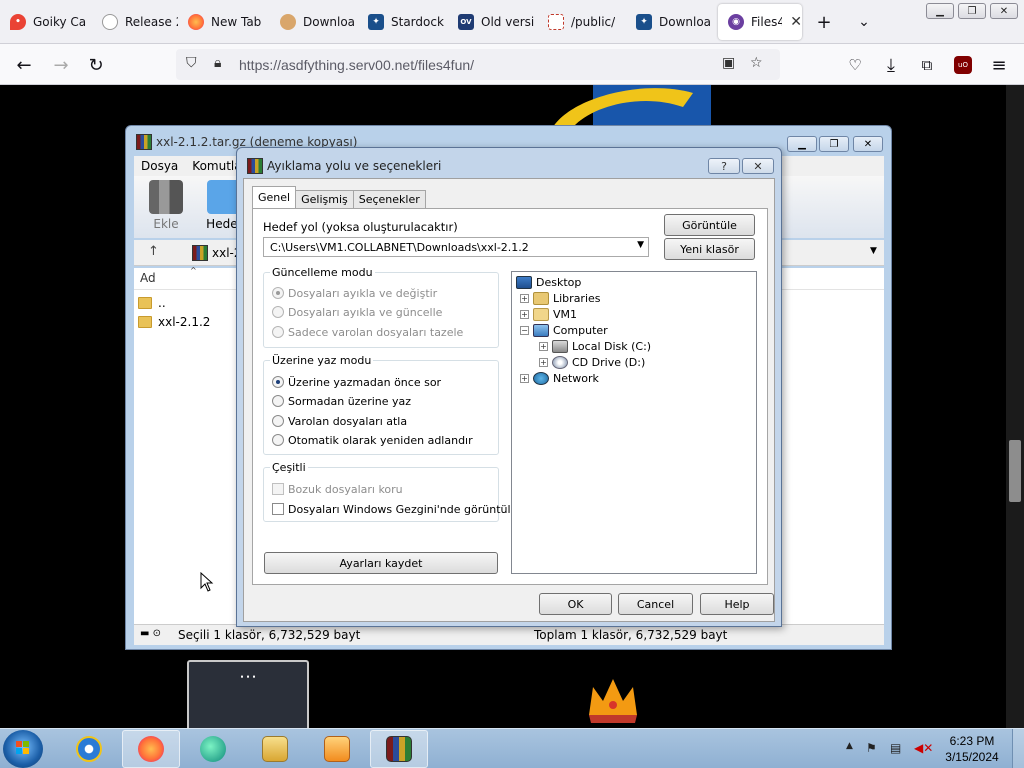 This screenshot has width=1024, height=768. What do you see at coordinates (153, 251) in the screenshot?
I see `up-arrow-icon: ↑` at bounding box center [153, 251].